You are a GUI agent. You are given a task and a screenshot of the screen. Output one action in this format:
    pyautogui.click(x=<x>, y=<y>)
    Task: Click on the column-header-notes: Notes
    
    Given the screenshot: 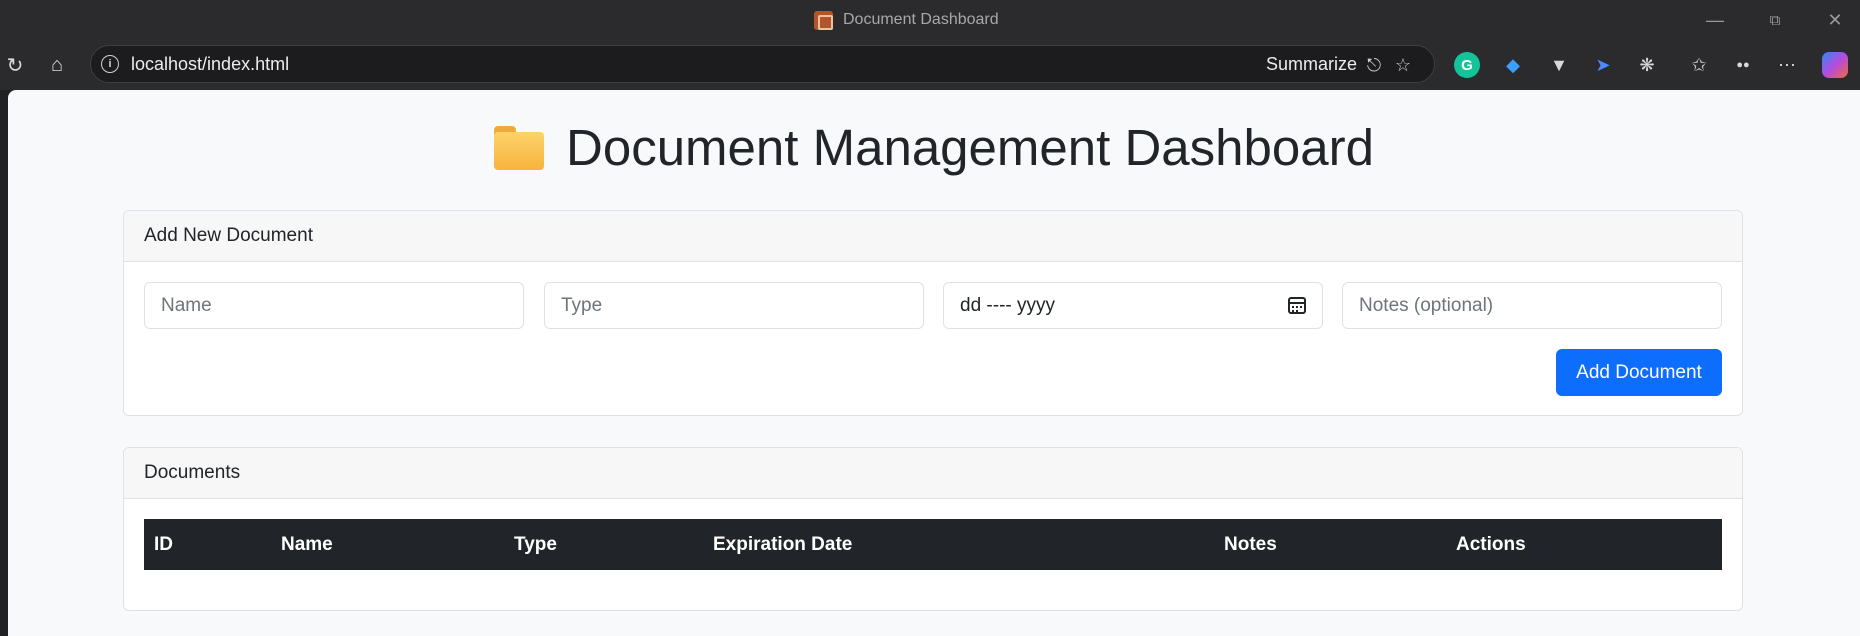 What is the action you would take?
    pyautogui.click(x=1250, y=544)
    